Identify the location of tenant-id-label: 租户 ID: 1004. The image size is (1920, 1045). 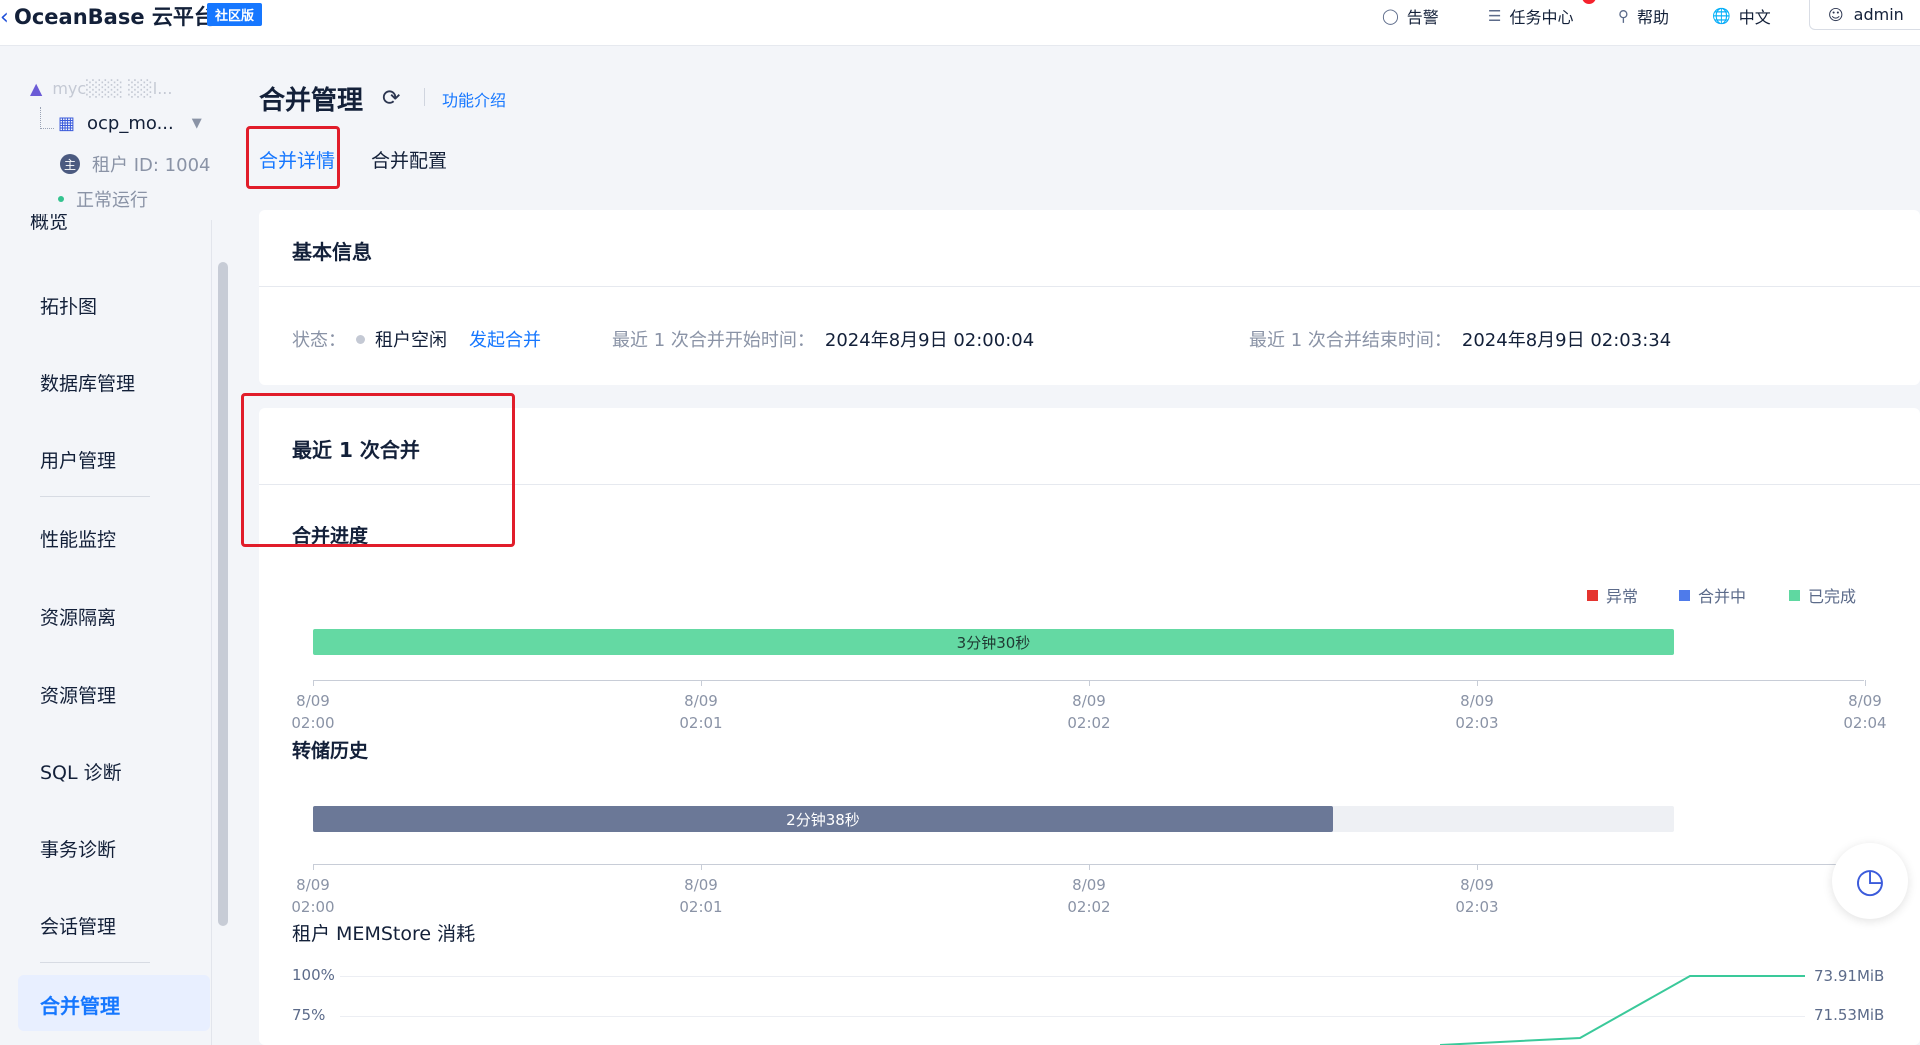
(151, 165).